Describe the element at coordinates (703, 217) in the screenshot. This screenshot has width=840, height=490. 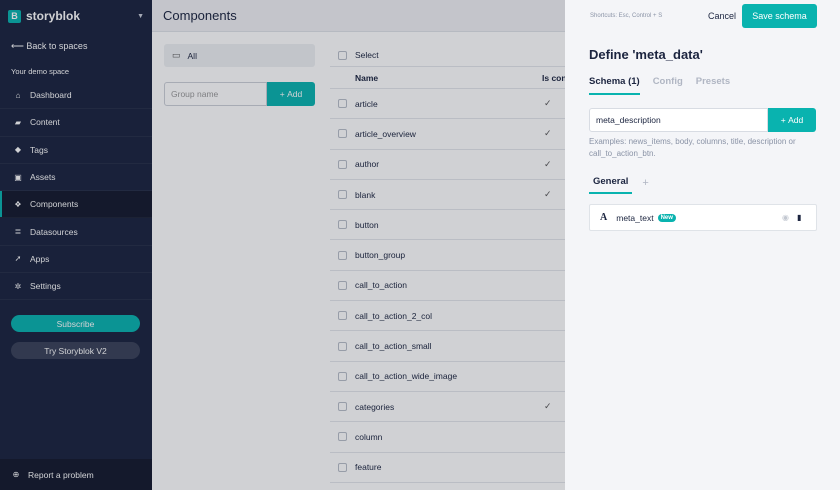
I see `schema-field-item: A meta_text New ◉ ▮` at that location.